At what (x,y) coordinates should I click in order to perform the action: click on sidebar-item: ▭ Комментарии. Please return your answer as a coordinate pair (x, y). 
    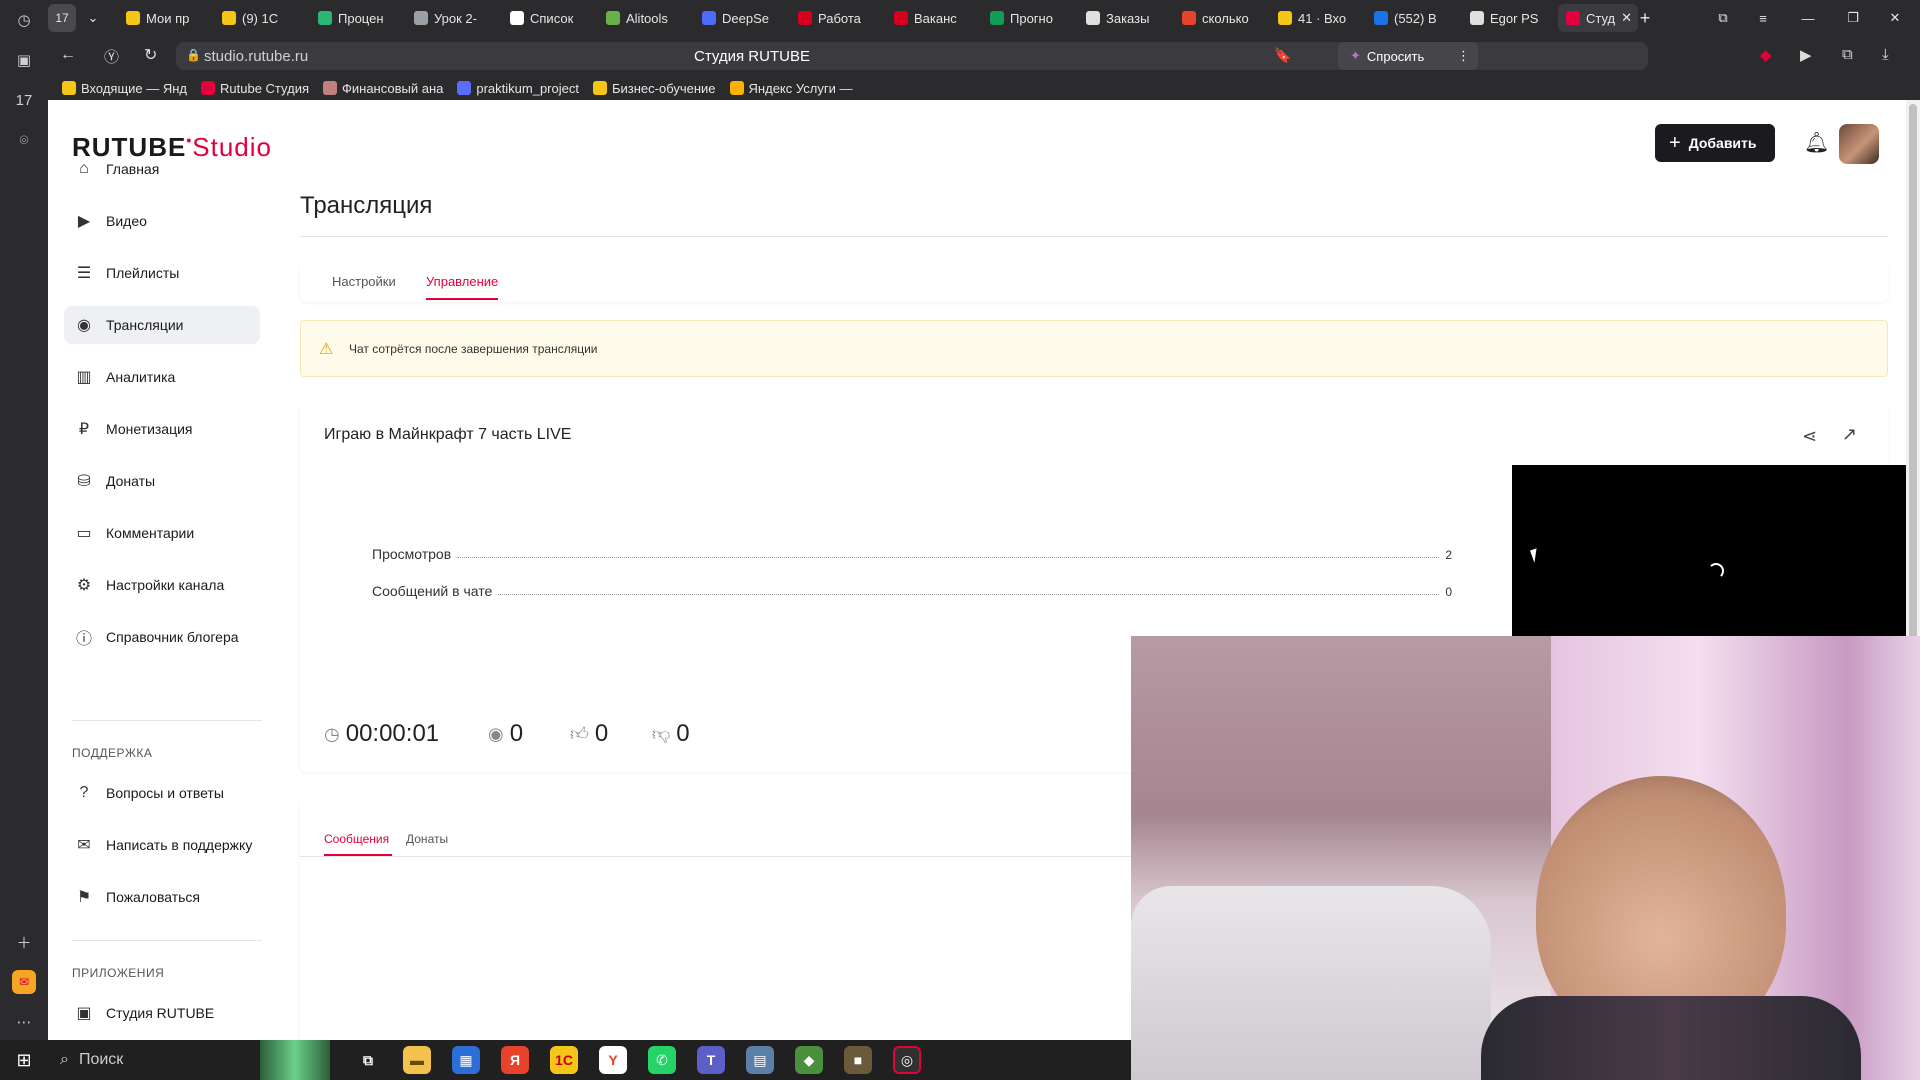
    Looking at the image, I should click on (162, 533).